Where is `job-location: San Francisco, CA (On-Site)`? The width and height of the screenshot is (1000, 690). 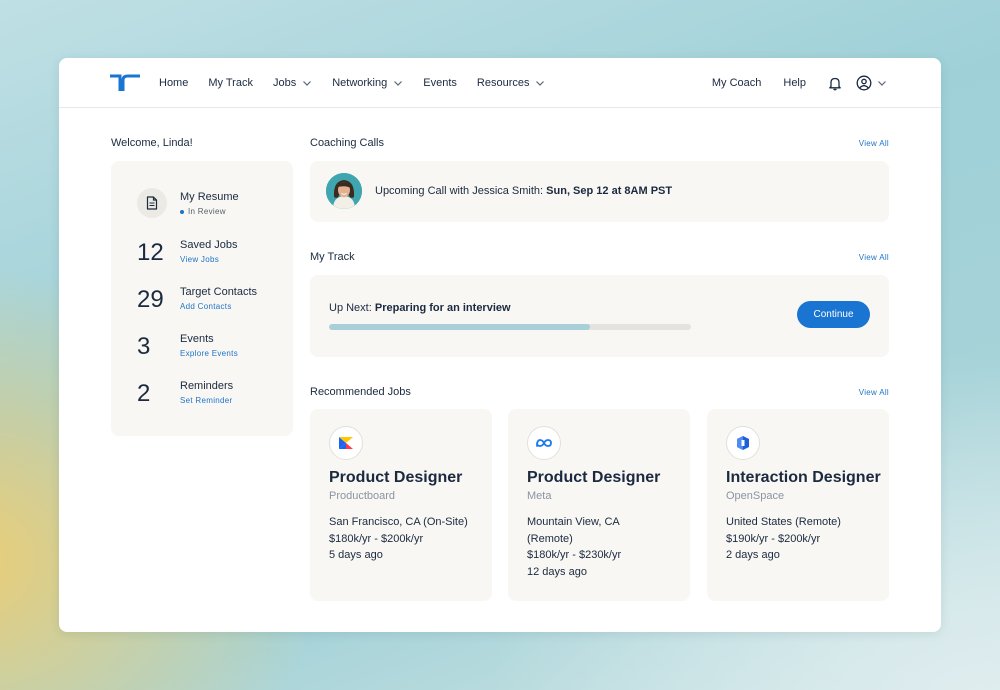 job-location: San Francisco, CA (On-Site) is located at coordinates (398, 522).